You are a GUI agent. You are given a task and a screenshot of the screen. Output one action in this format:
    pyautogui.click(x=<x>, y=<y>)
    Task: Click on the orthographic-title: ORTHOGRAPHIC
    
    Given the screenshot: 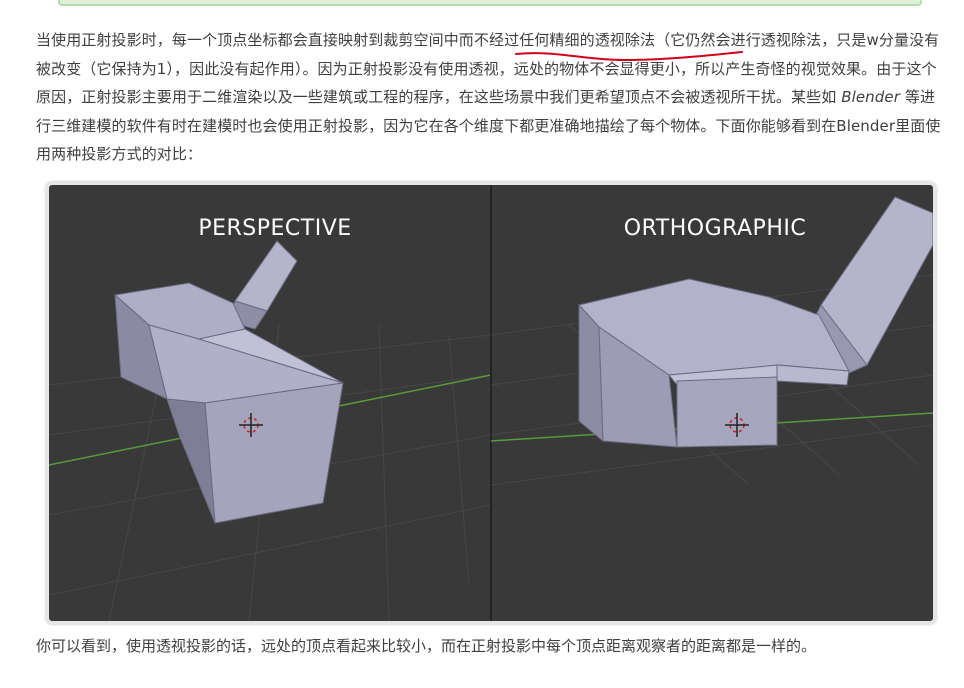 What is the action you would take?
    pyautogui.click(x=715, y=228)
    